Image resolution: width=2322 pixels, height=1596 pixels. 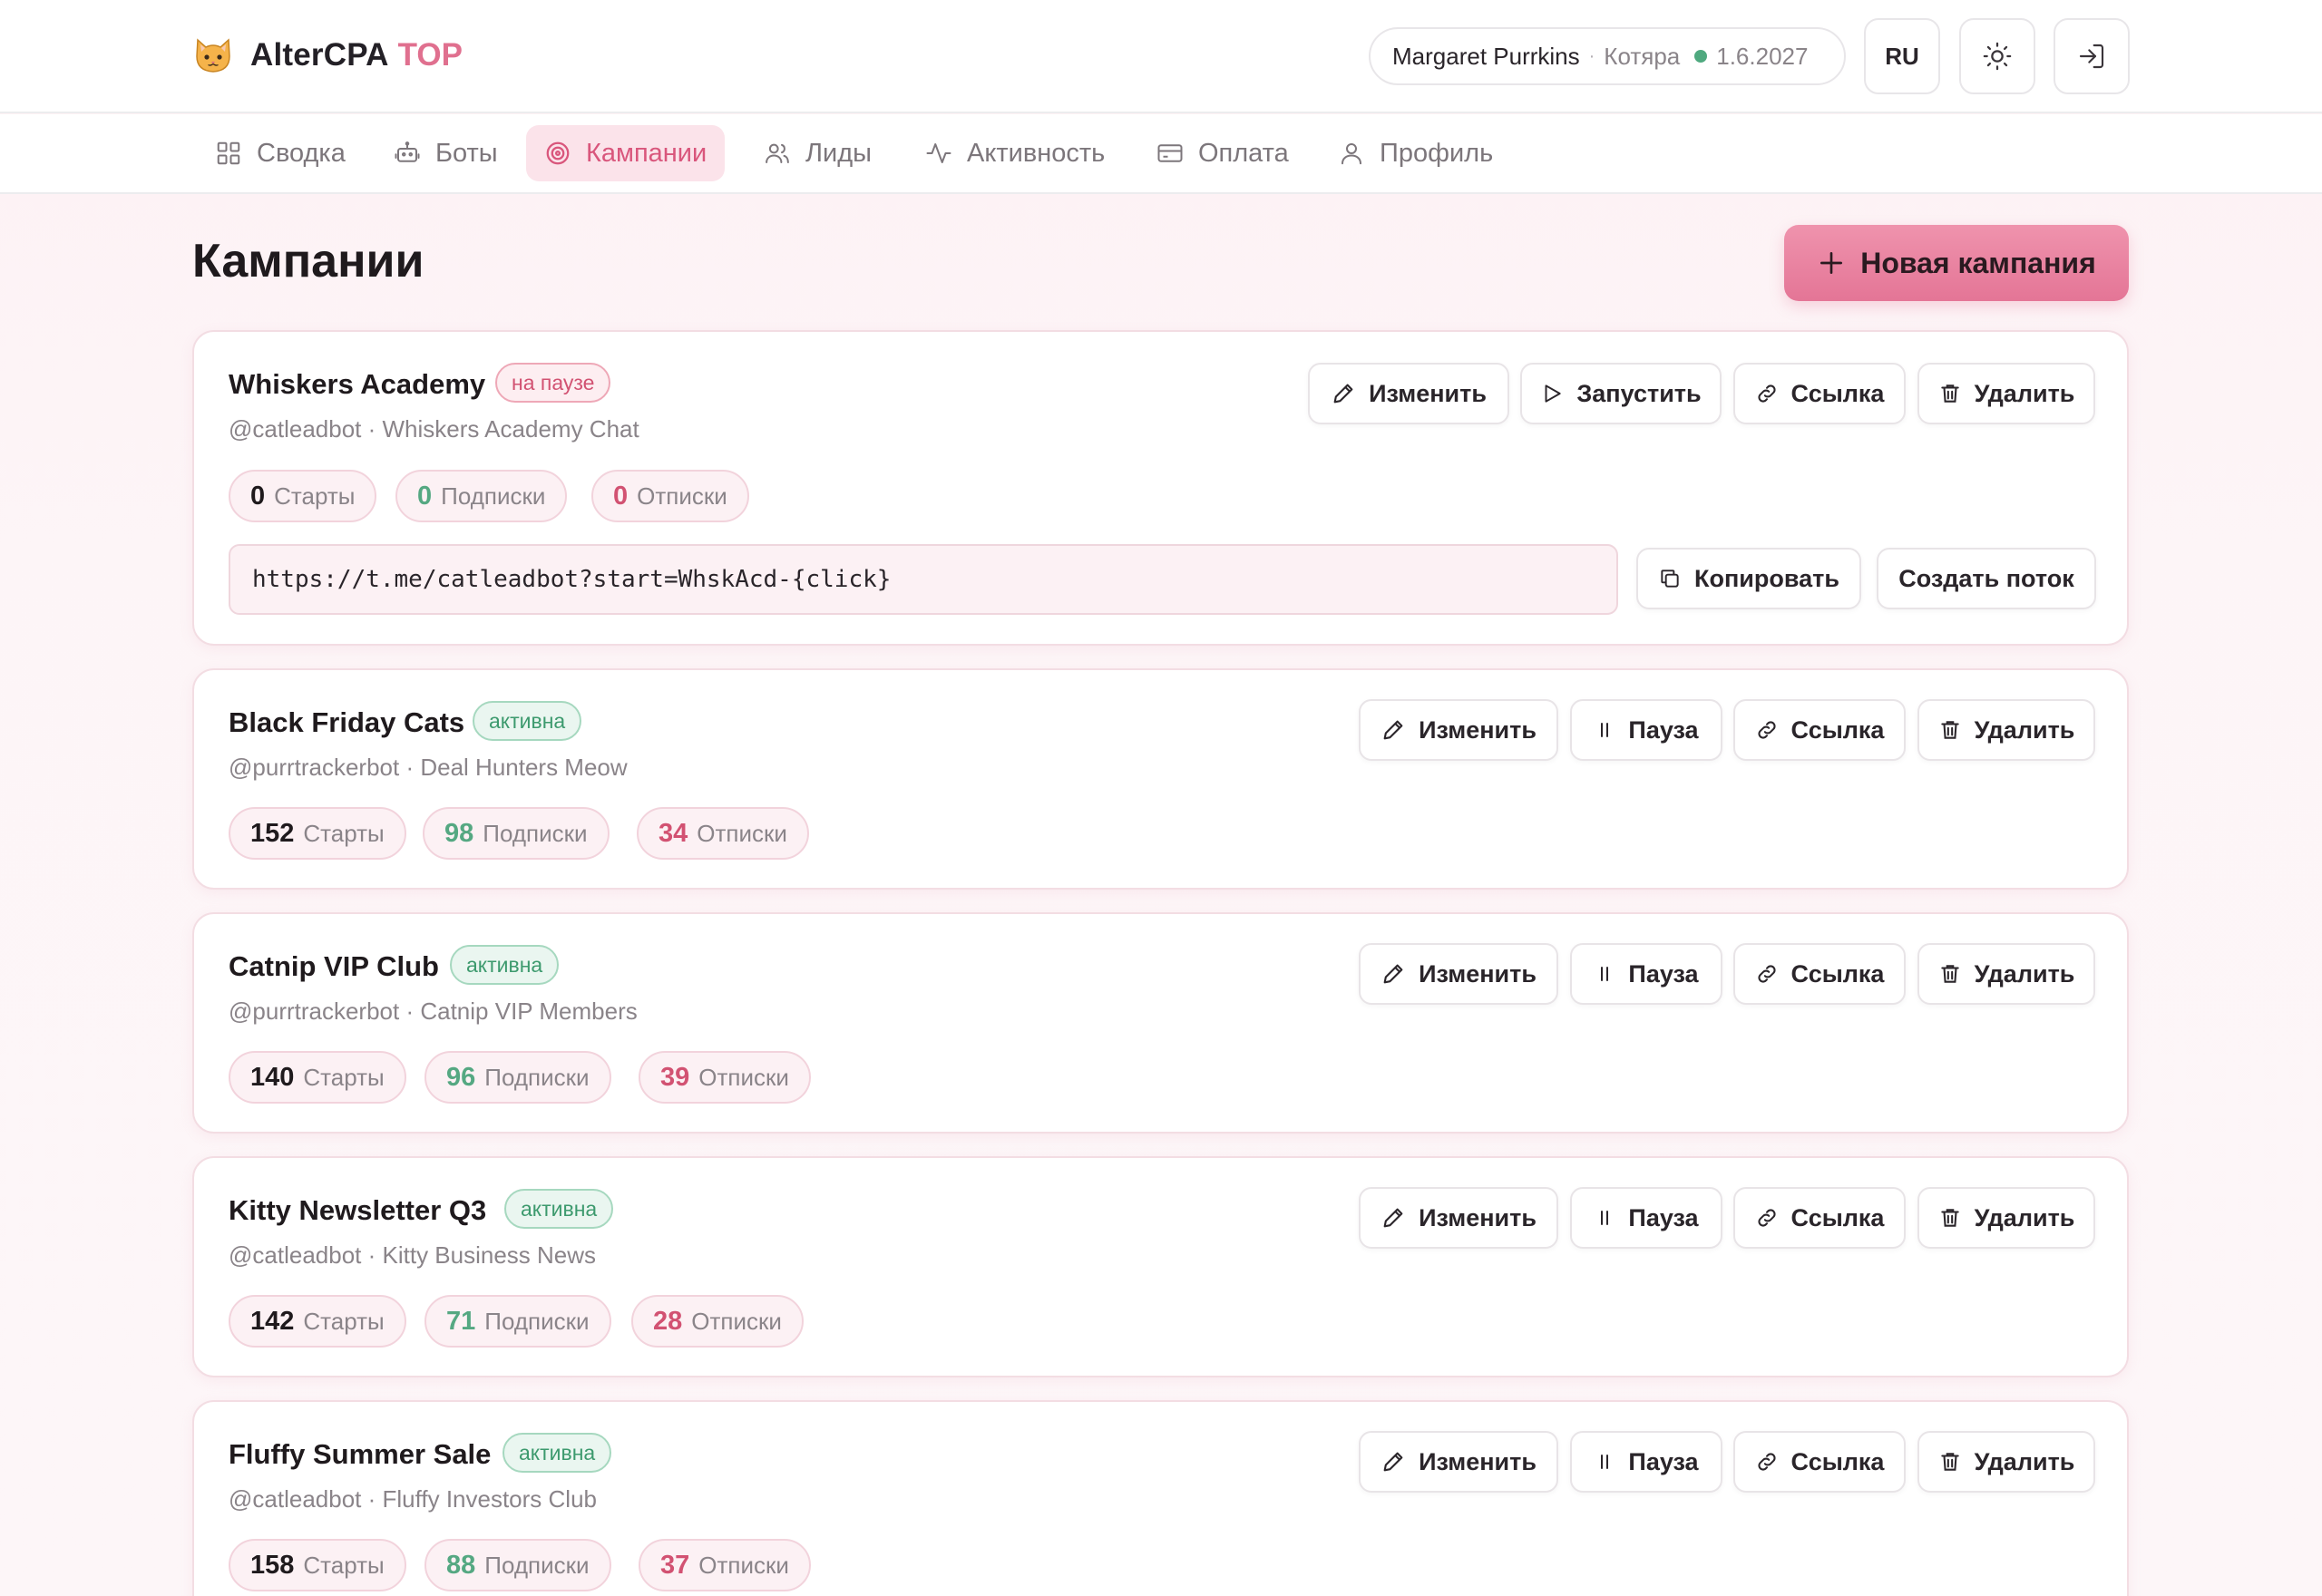 I want to click on starts-value: 140, so click(x=272, y=1077).